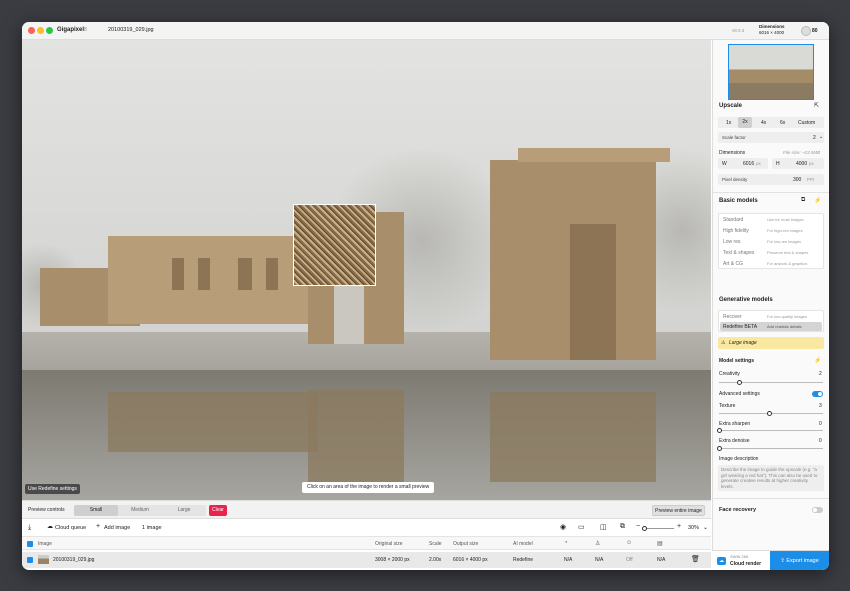  What do you see at coordinates (817, 360) in the screenshot?
I see `auto-settings-icon: ⚡` at bounding box center [817, 360].